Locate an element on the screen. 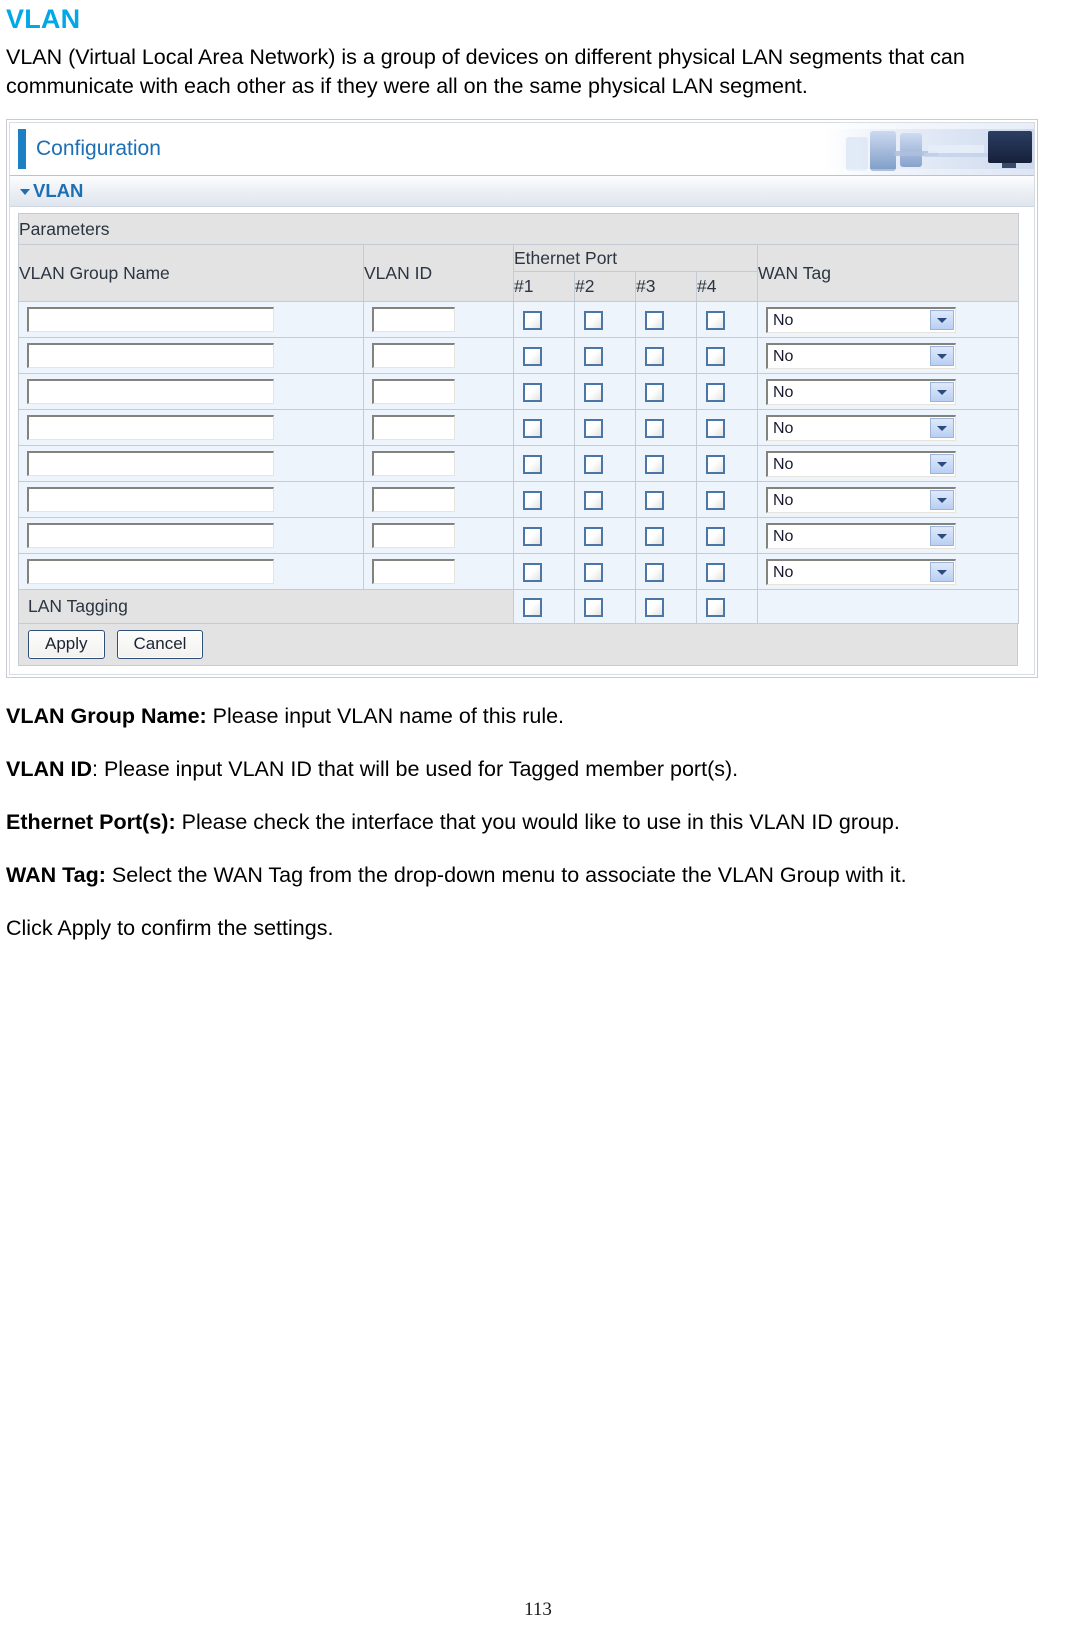  lan-tagging-port-3-cell is located at coordinates (666, 606).